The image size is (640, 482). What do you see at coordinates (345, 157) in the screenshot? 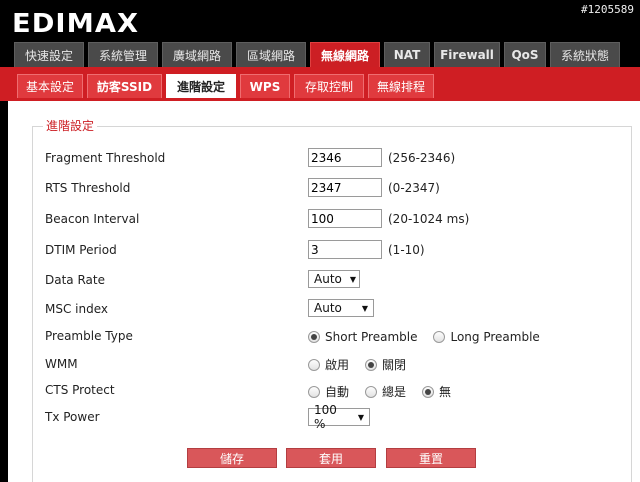
I see `fragment-threshold-input` at bounding box center [345, 157].